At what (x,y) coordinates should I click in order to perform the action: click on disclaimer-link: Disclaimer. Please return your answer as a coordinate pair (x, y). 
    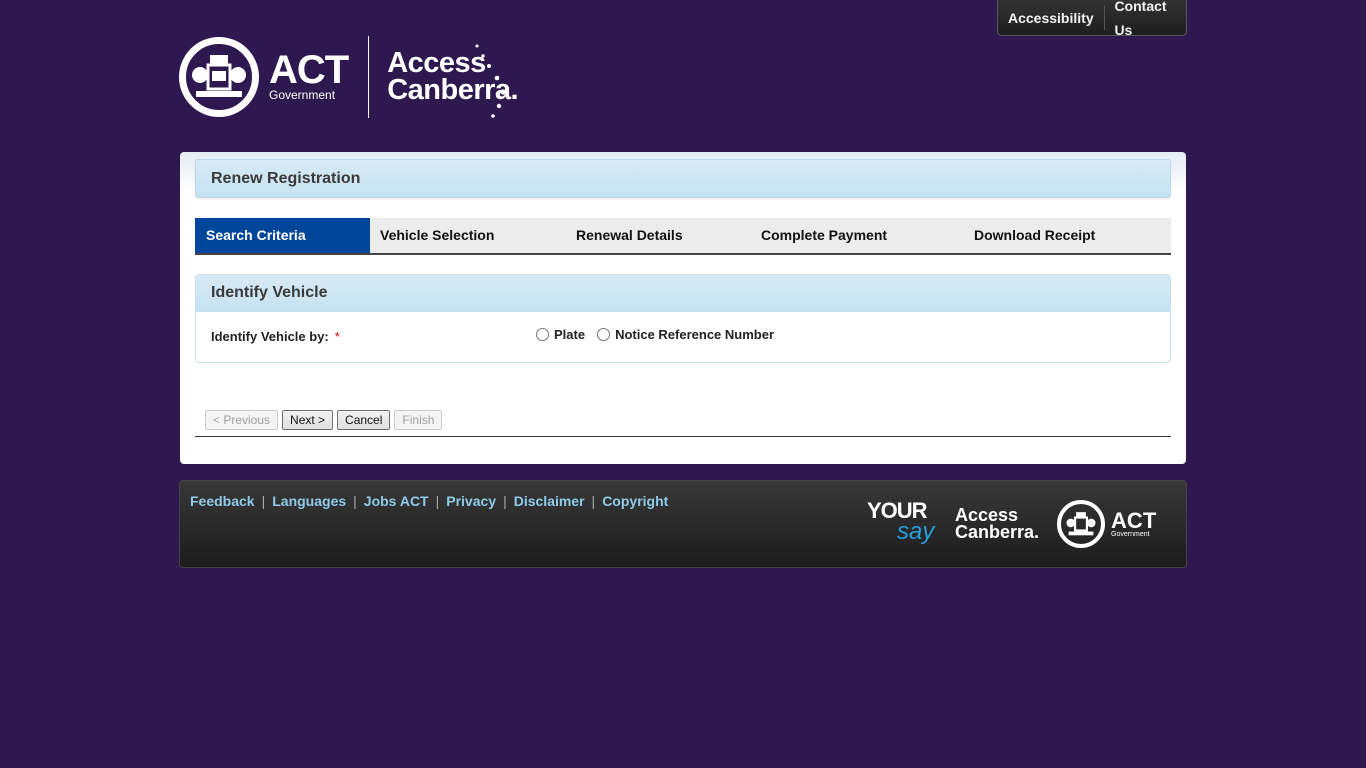
    Looking at the image, I should click on (549, 501).